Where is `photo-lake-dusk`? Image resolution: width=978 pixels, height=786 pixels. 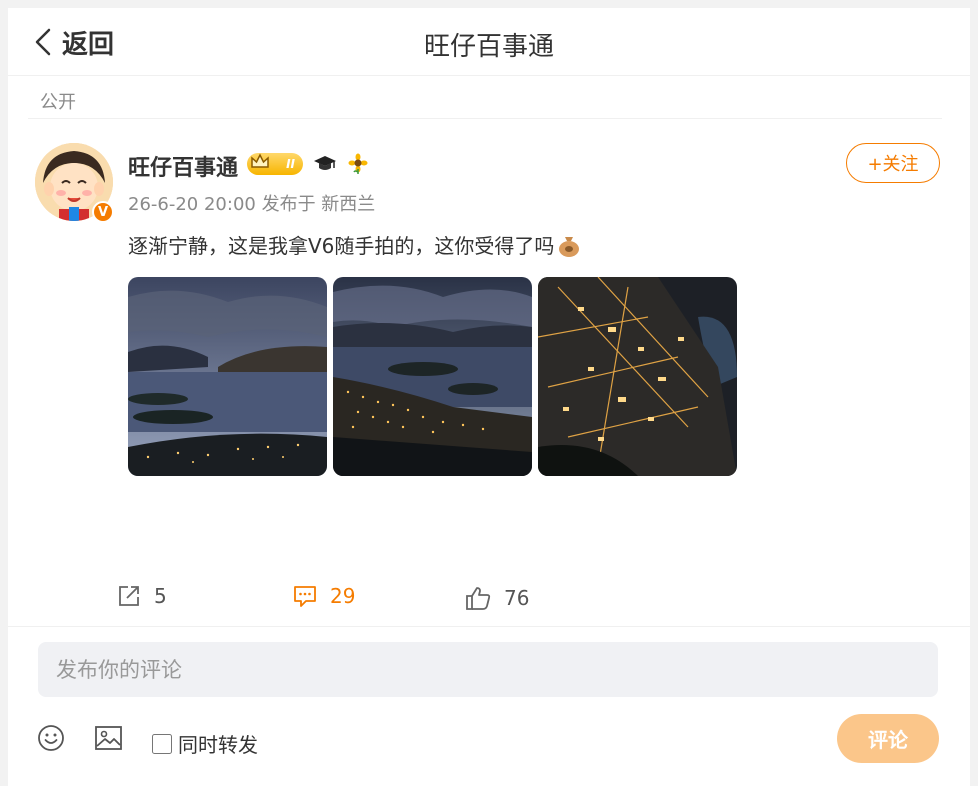
photo-lake-dusk is located at coordinates (227, 376).